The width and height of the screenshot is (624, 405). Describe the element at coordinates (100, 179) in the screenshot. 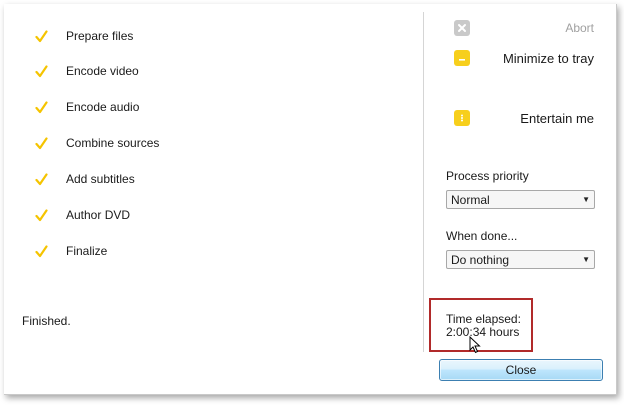

I see `step-label: Add subtitles` at that location.